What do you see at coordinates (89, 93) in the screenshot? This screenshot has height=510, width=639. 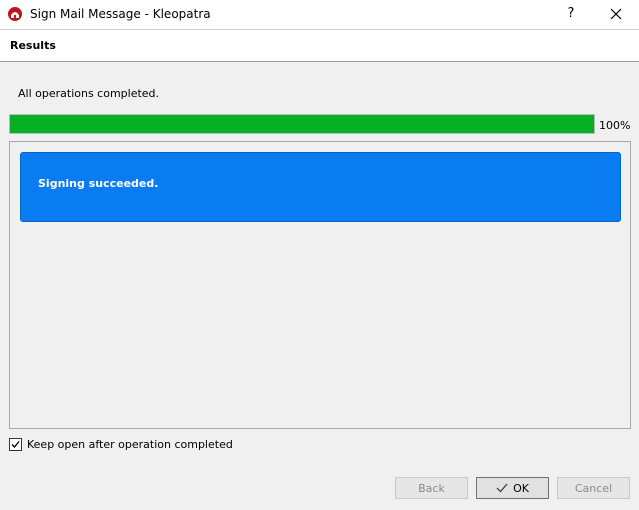 I see `status-text: All operations completed.` at bounding box center [89, 93].